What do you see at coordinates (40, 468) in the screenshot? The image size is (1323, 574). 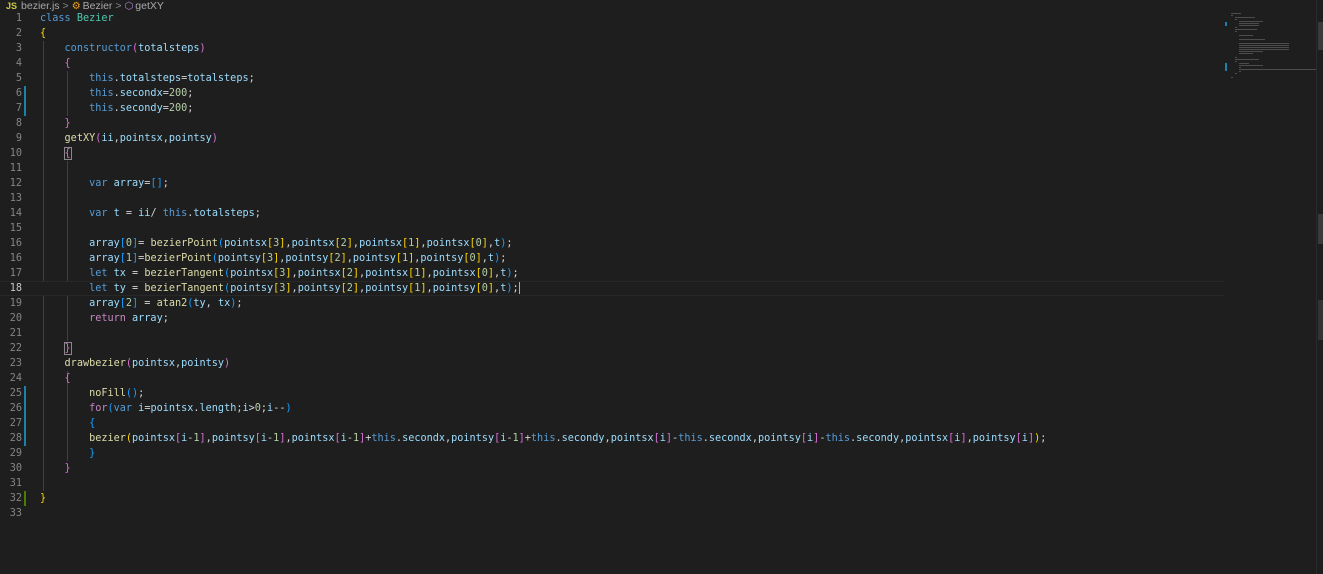 I see `code-line: 30 }` at bounding box center [40, 468].